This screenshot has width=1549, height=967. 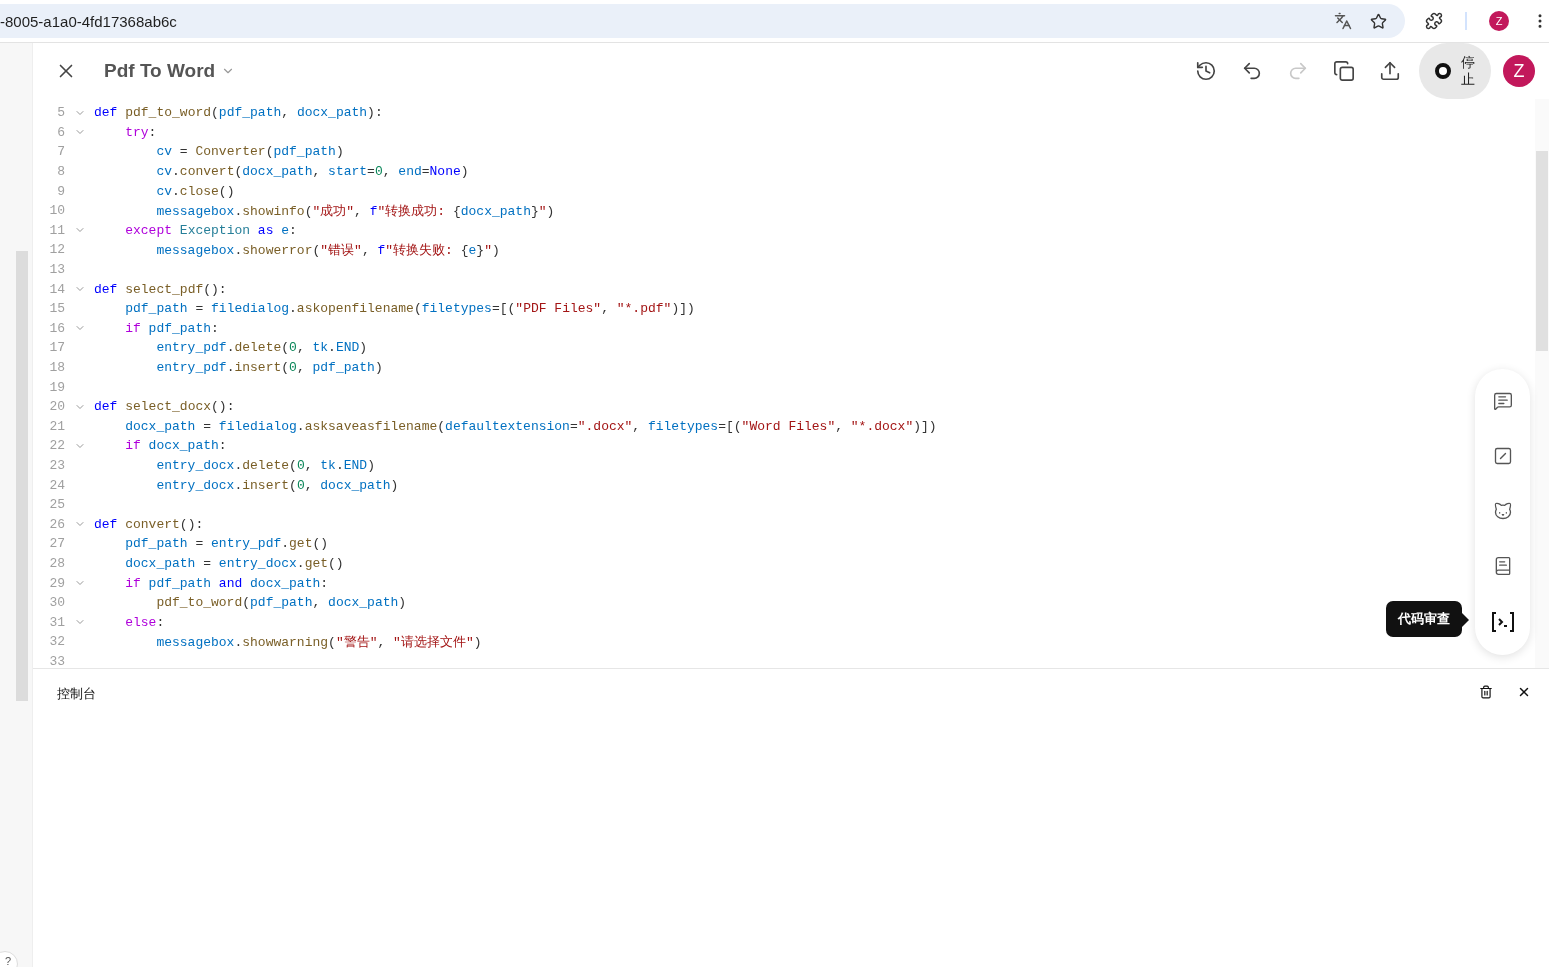 I want to click on line-number: 29, so click(x=56, y=583).